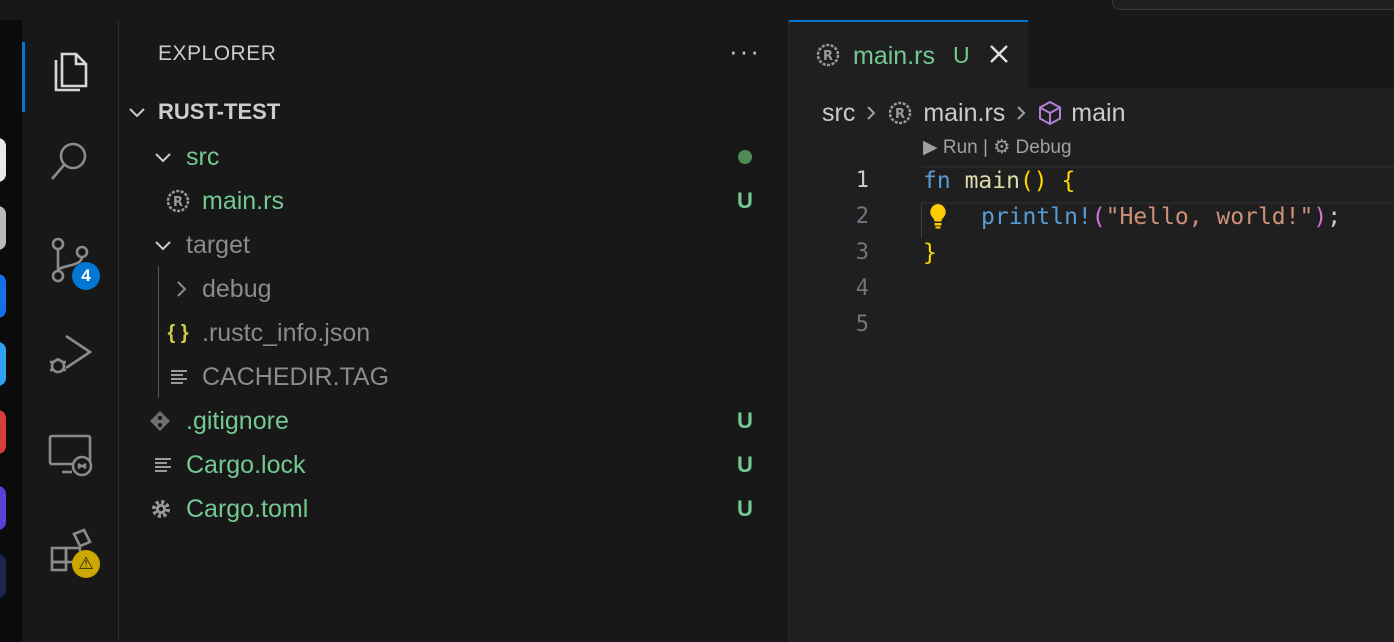 The image size is (1394, 642). I want to click on breadcrumb: src R main.rs main, so click(973, 113).